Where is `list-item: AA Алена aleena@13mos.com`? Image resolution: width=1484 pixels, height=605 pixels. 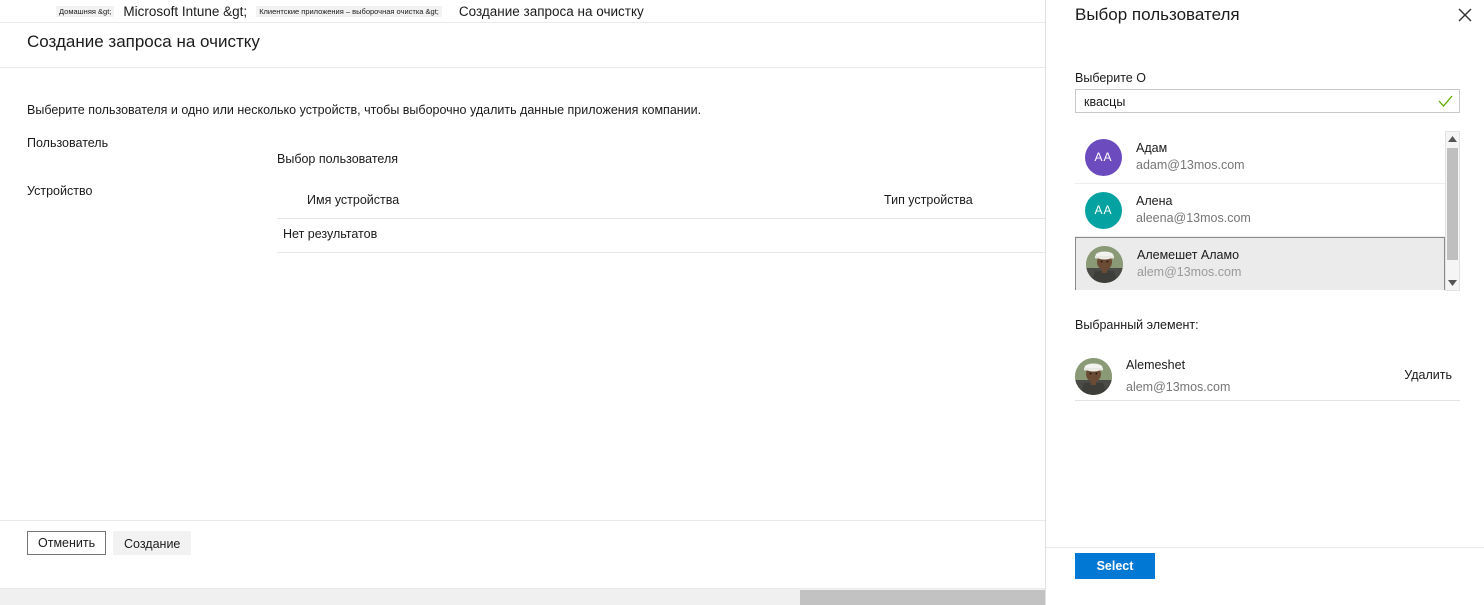 list-item: AA Алена aleena@13mos.com is located at coordinates (1260, 210).